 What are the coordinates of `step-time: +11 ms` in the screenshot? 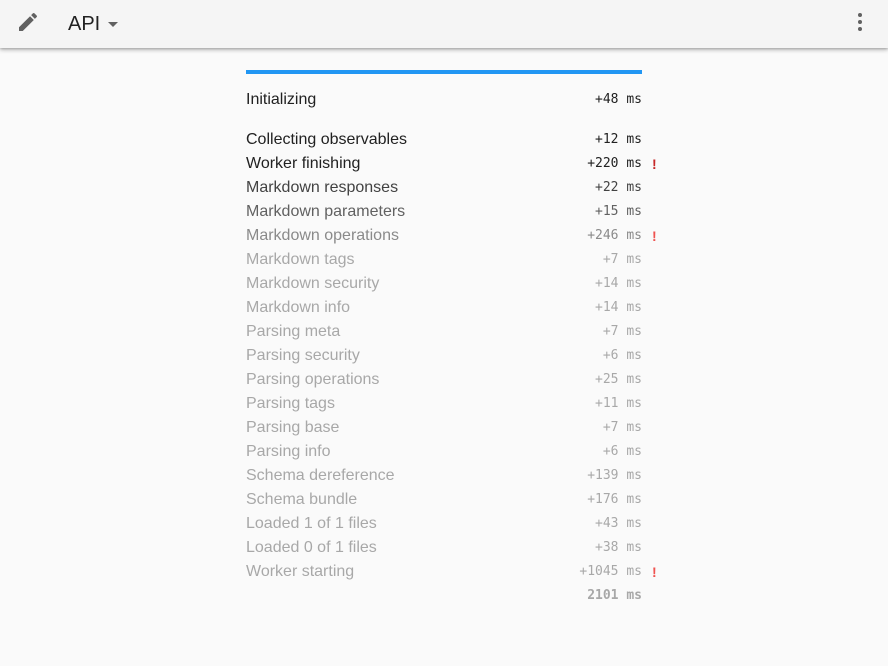 It's located at (618, 403).